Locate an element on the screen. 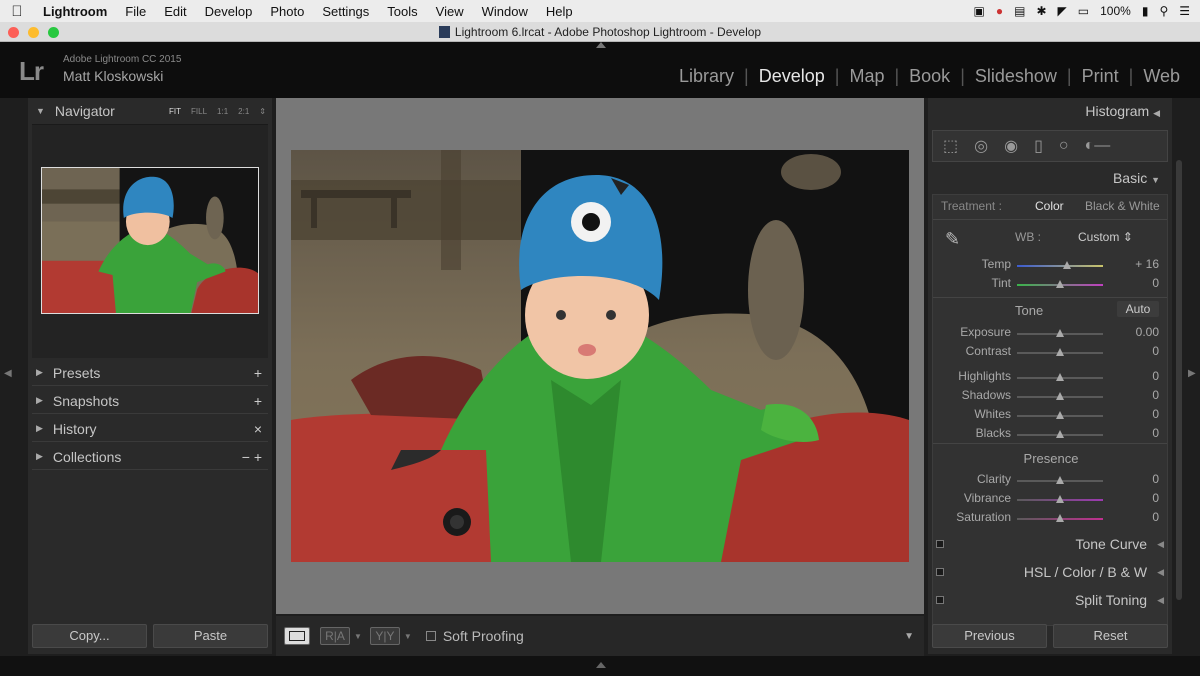 The image size is (1200, 676). zoom-fit: FIT is located at coordinates (175, 111).